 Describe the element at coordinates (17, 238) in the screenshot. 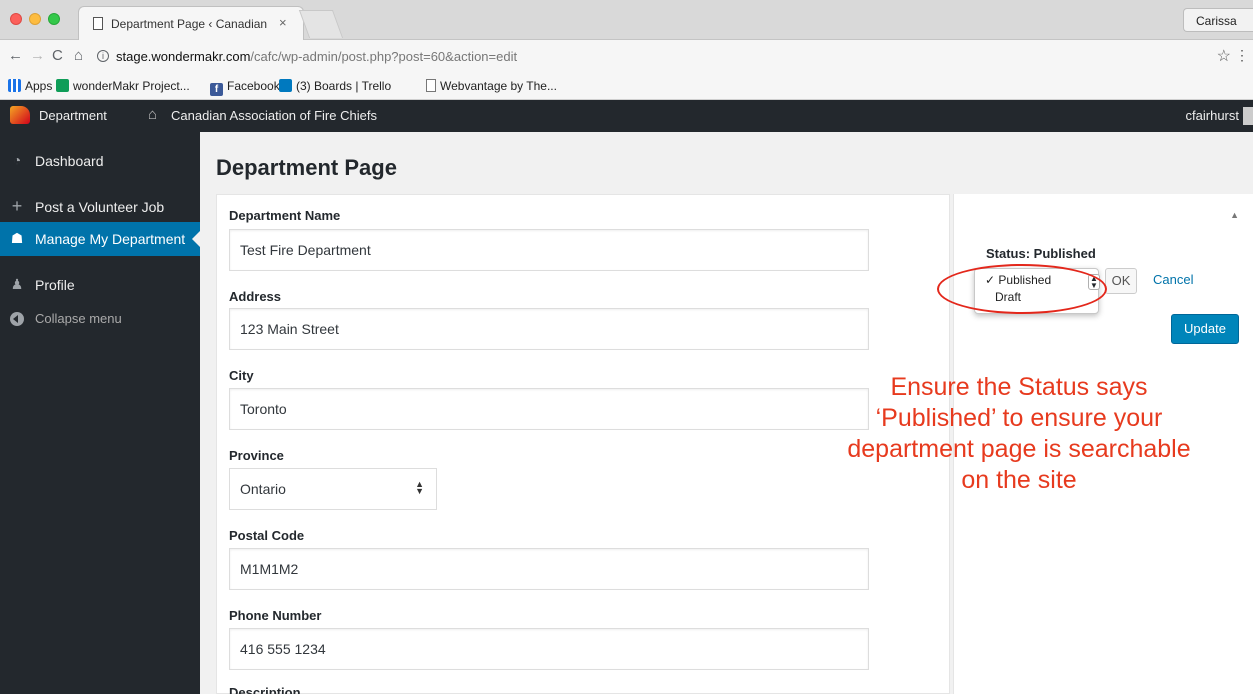

I see `groups-icon: ☗` at that location.